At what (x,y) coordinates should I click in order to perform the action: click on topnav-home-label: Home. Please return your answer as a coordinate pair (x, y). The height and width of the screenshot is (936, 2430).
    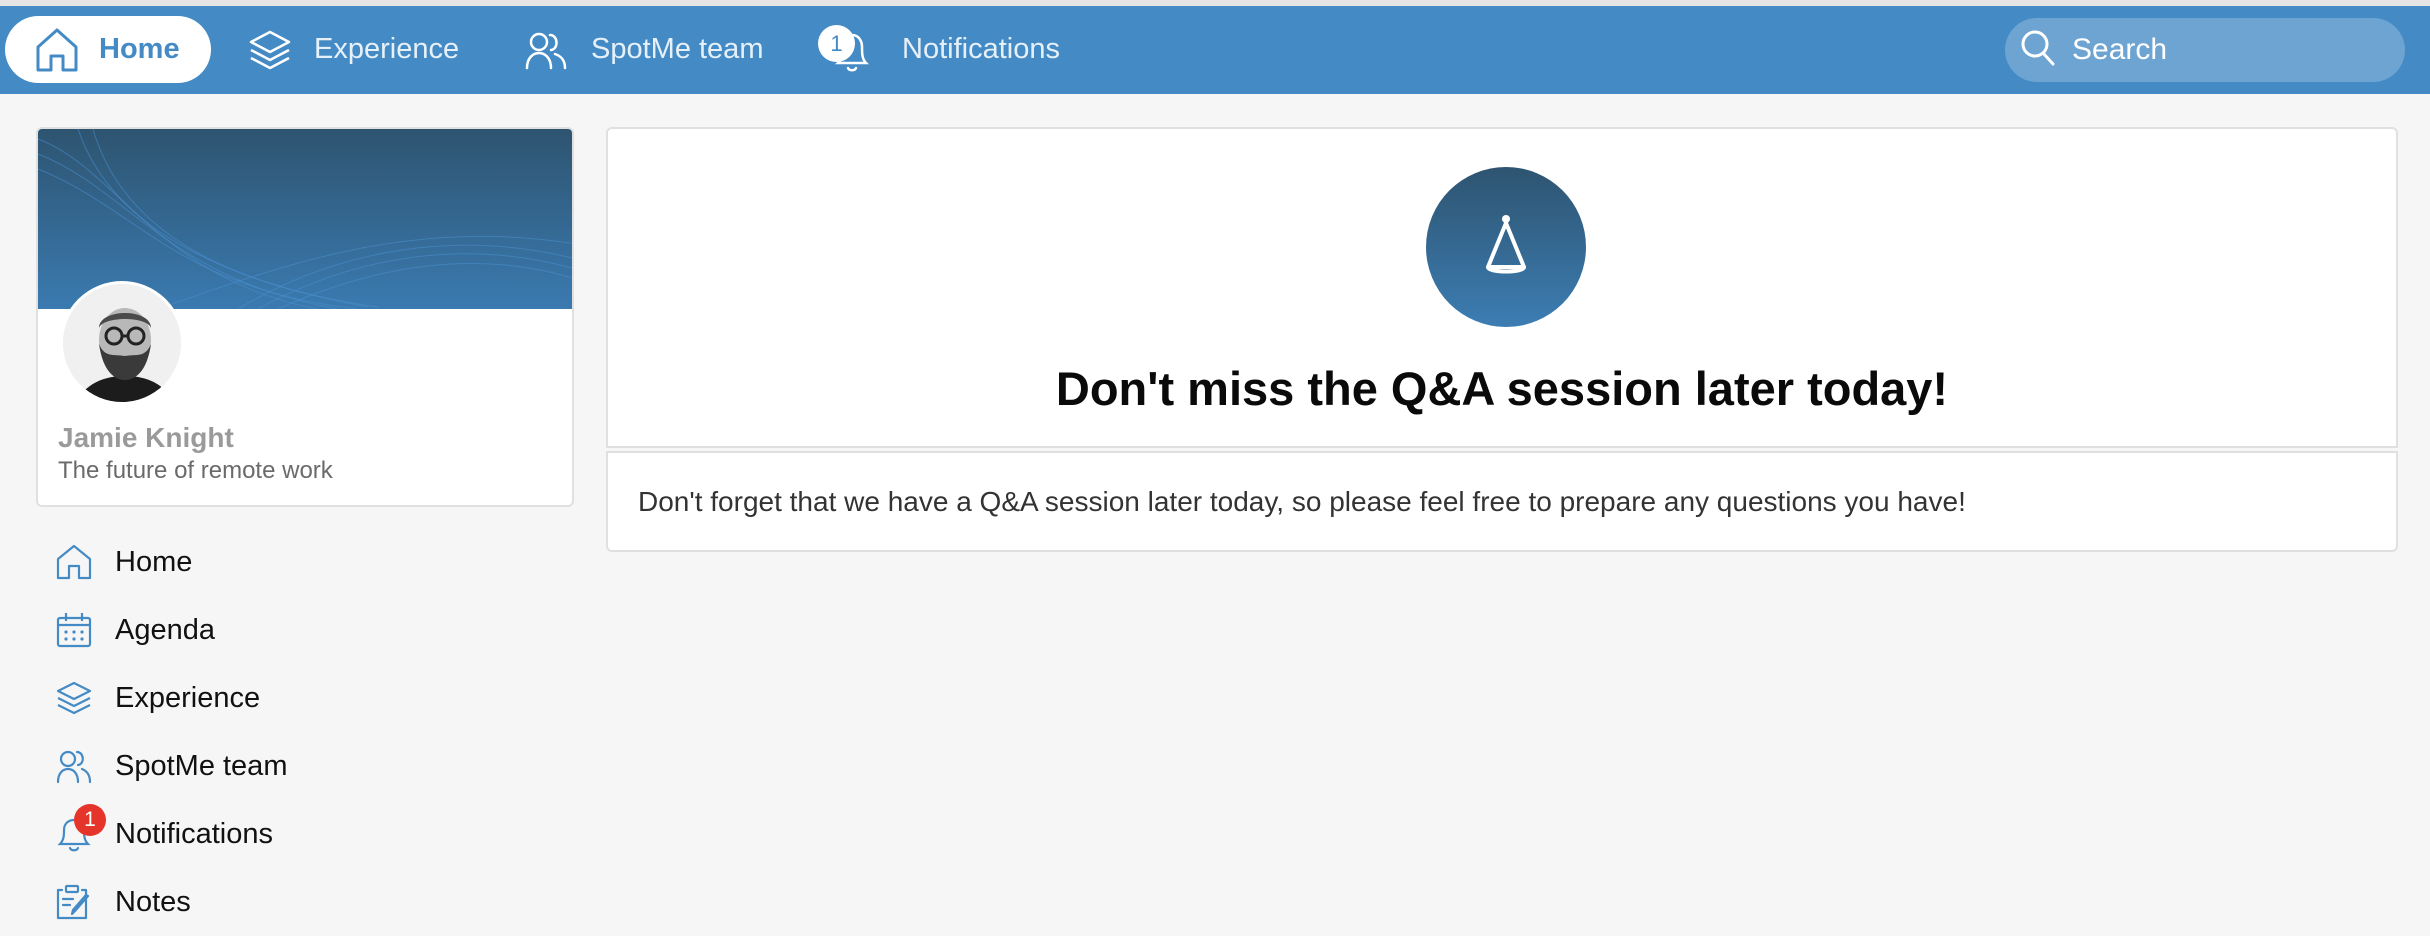
    Looking at the image, I should click on (139, 49).